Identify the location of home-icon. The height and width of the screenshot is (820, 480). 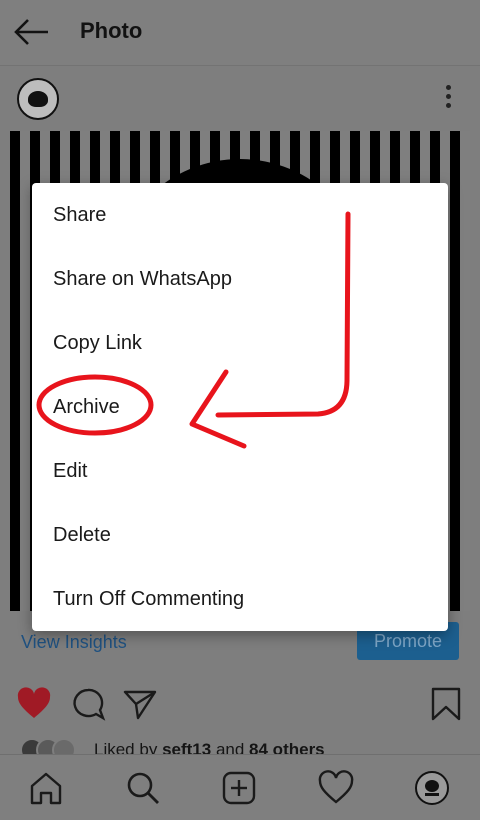
(46, 788).